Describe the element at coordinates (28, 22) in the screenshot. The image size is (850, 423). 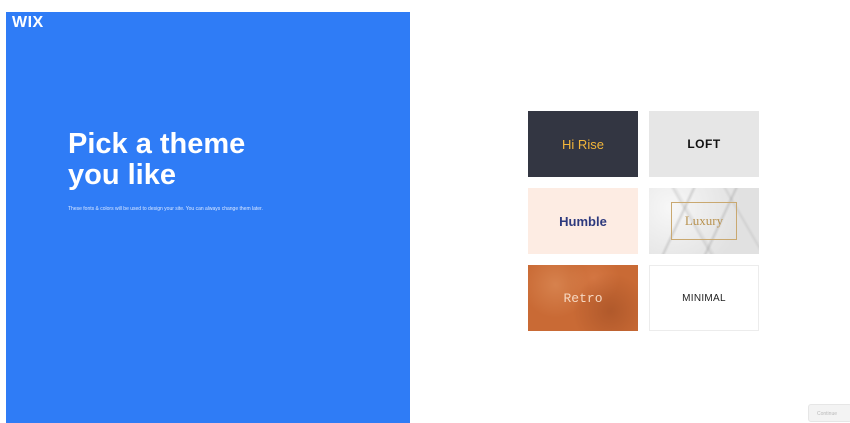
I see `wix-logo: WIX` at that location.